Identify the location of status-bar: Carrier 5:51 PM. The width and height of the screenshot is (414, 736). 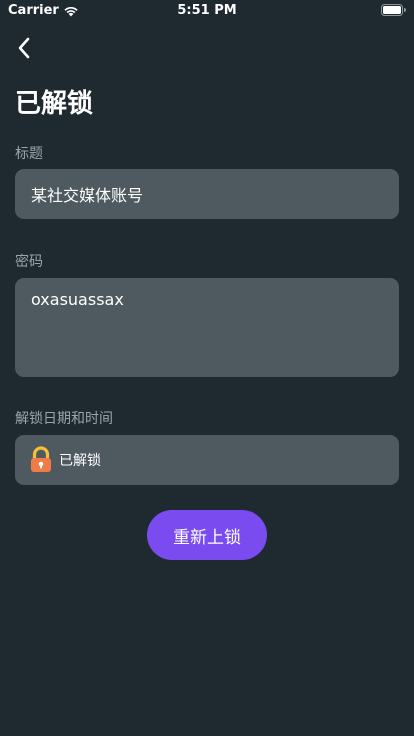
(207, 11).